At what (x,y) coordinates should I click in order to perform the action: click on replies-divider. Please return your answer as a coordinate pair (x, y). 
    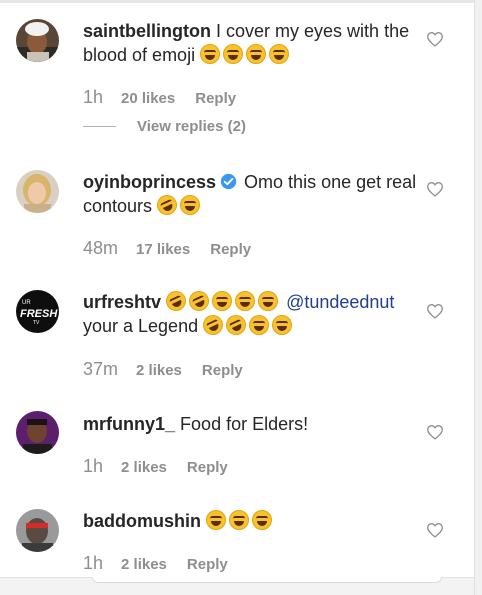
    Looking at the image, I should click on (99, 126).